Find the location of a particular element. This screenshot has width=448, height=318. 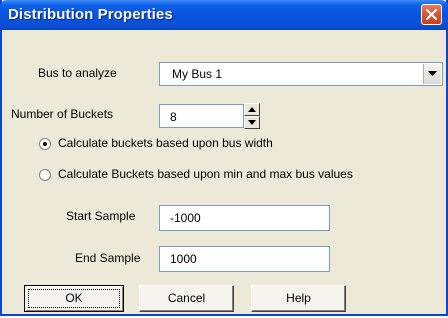

close-button is located at coordinates (431, 14).